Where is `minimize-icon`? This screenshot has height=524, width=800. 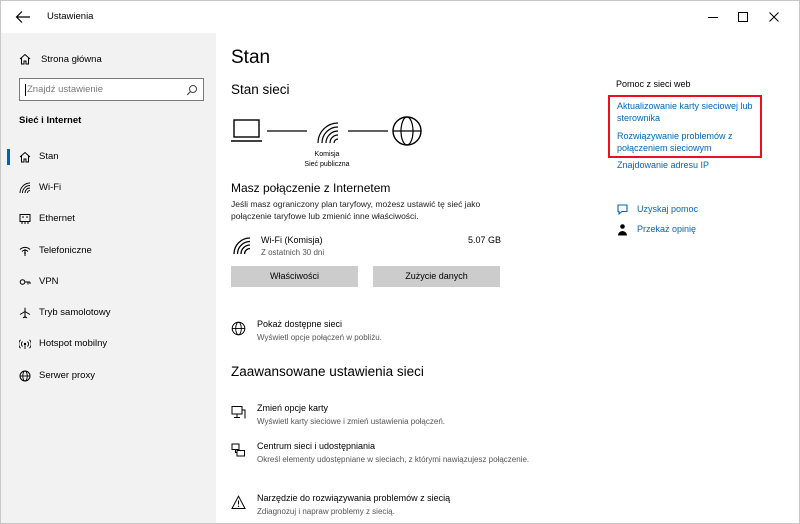 minimize-icon is located at coordinates (713, 17).